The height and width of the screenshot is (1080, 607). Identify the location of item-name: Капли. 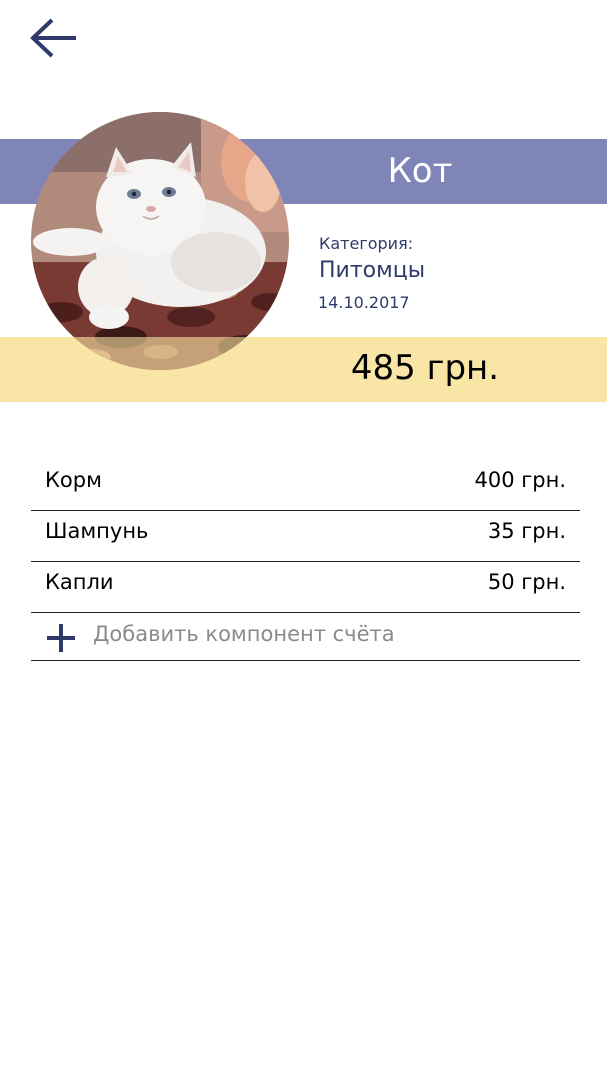
(79, 582).